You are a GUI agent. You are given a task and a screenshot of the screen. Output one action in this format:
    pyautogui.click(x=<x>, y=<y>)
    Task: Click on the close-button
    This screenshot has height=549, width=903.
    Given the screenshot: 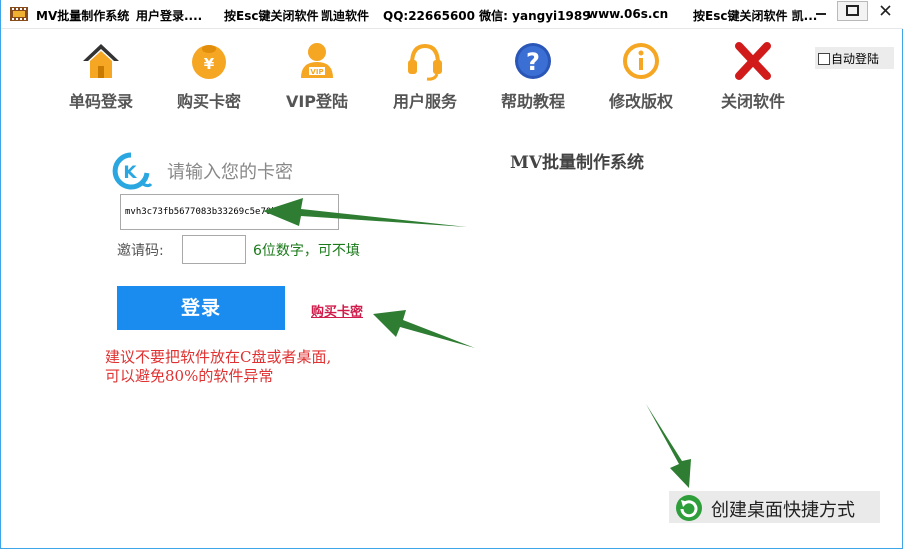 What is the action you would take?
    pyautogui.click(x=885, y=11)
    